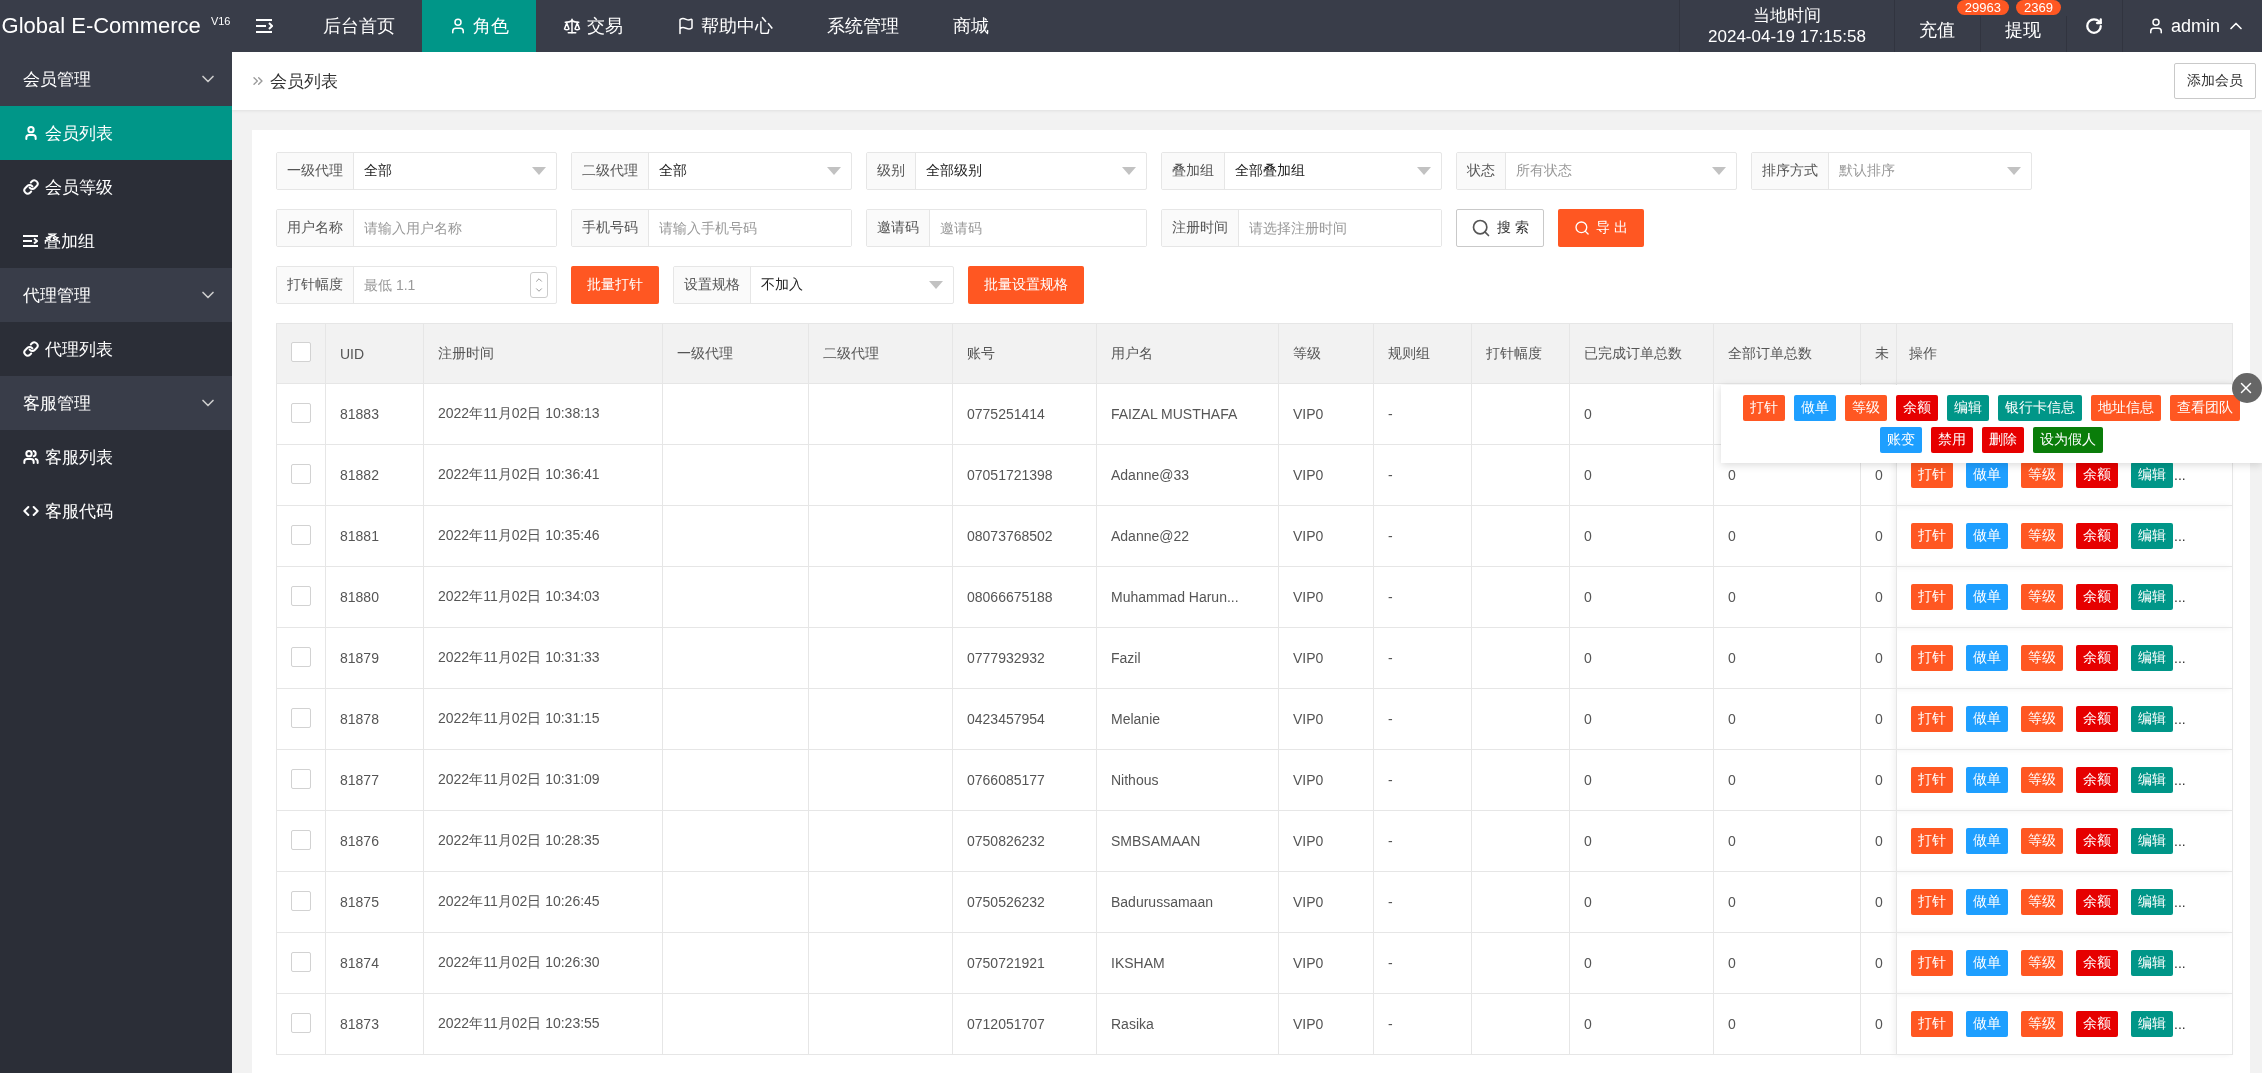 The width and height of the screenshot is (2262, 1073). What do you see at coordinates (1901, 440) in the screenshot?
I see `action-tag: 账变` at bounding box center [1901, 440].